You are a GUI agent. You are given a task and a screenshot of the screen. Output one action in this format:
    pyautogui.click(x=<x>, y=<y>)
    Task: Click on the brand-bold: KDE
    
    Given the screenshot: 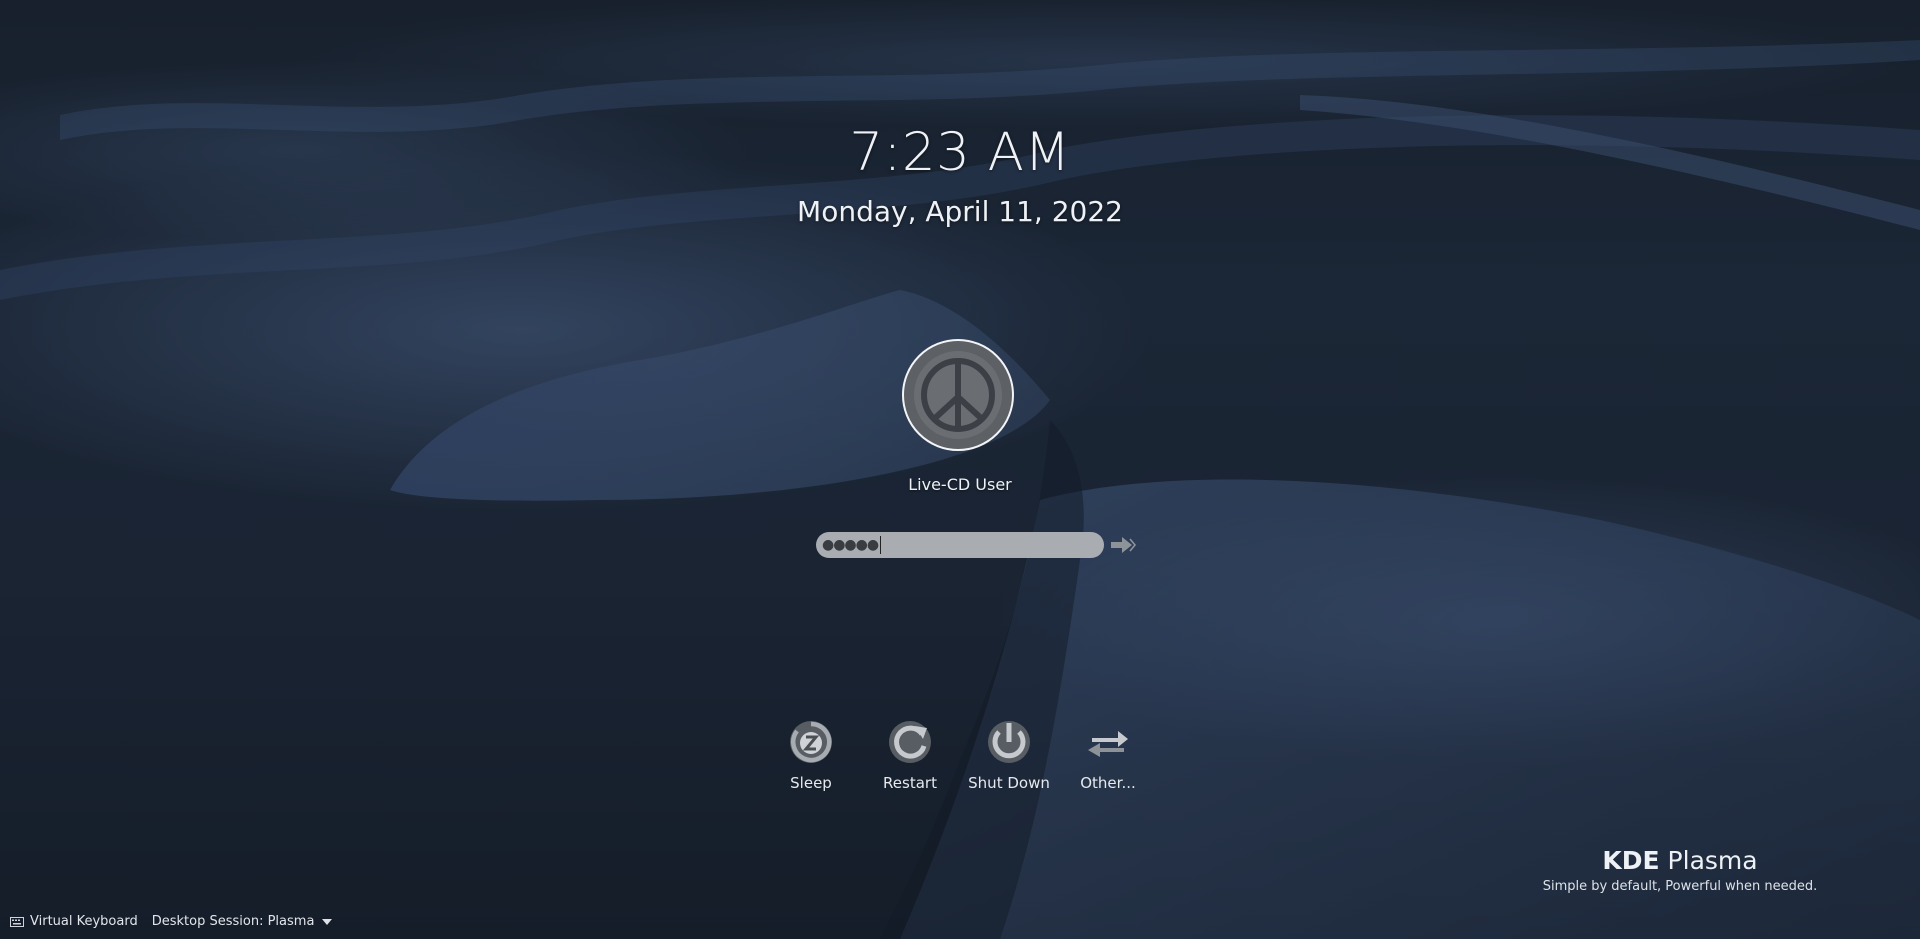 What is the action you would take?
    pyautogui.click(x=1631, y=860)
    